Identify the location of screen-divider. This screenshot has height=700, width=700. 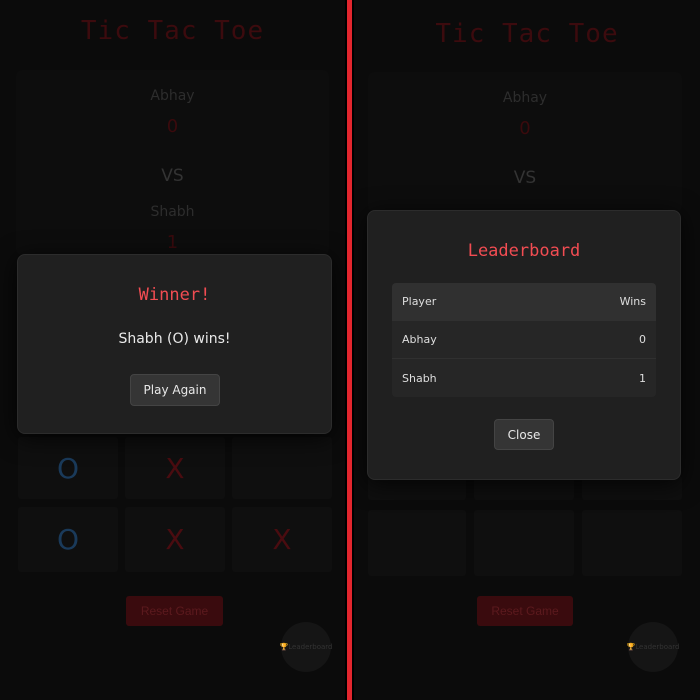
(349, 350).